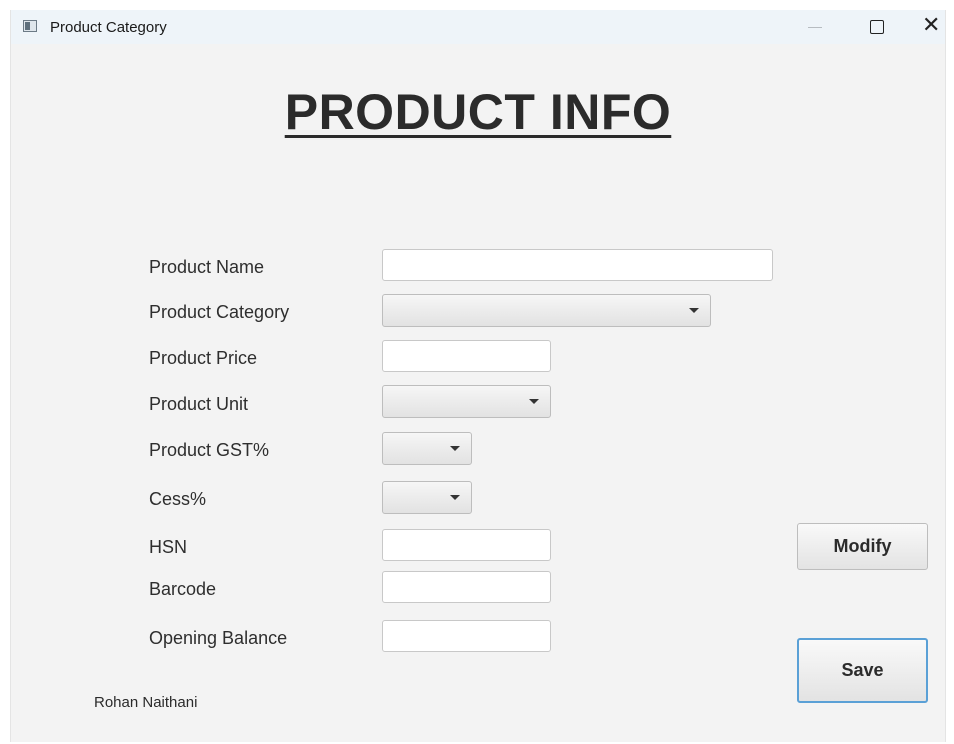 Image resolution: width=954 pixels, height=744 pixels. I want to click on maximize-icon, so click(877, 27).